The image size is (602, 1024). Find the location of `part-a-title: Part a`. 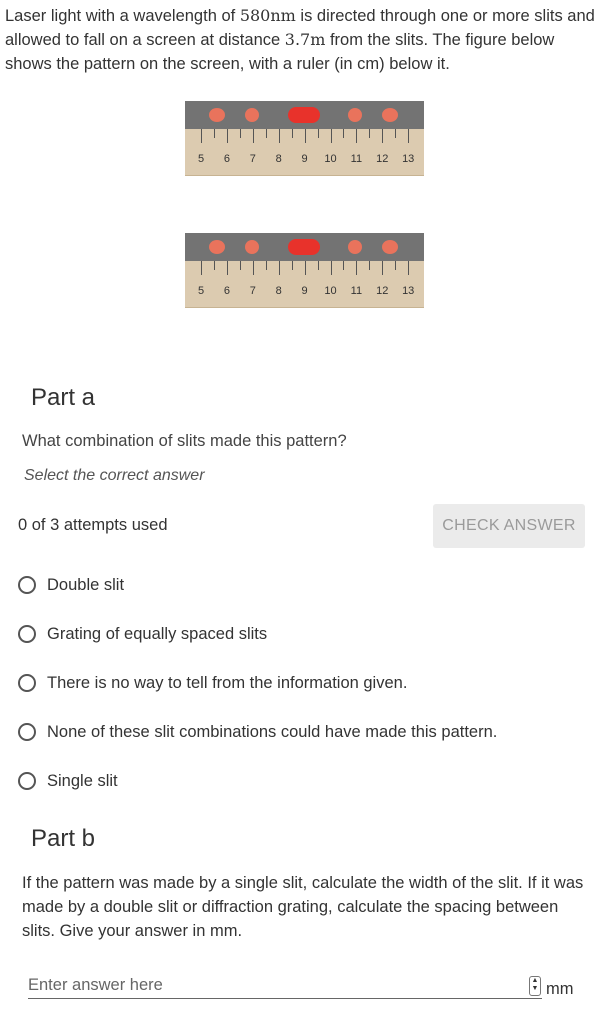

part-a-title: Part a is located at coordinates (63, 397).